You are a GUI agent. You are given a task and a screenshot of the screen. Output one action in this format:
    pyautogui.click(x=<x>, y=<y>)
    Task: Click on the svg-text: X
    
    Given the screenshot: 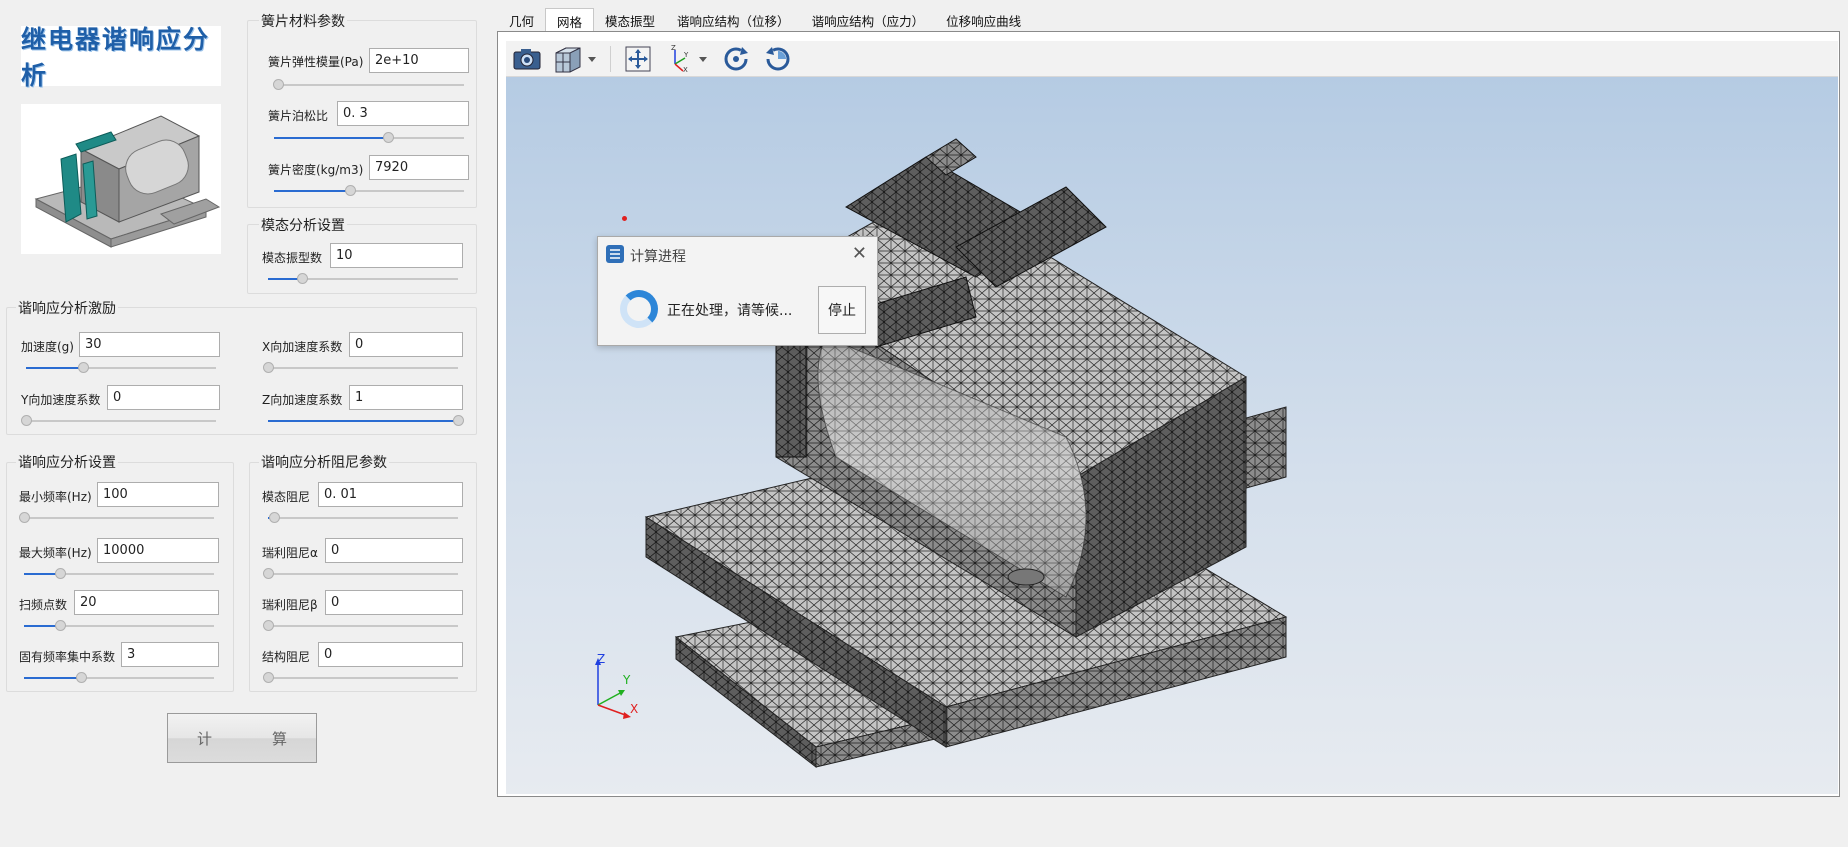 What is the action you would take?
    pyautogui.click(x=685, y=70)
    